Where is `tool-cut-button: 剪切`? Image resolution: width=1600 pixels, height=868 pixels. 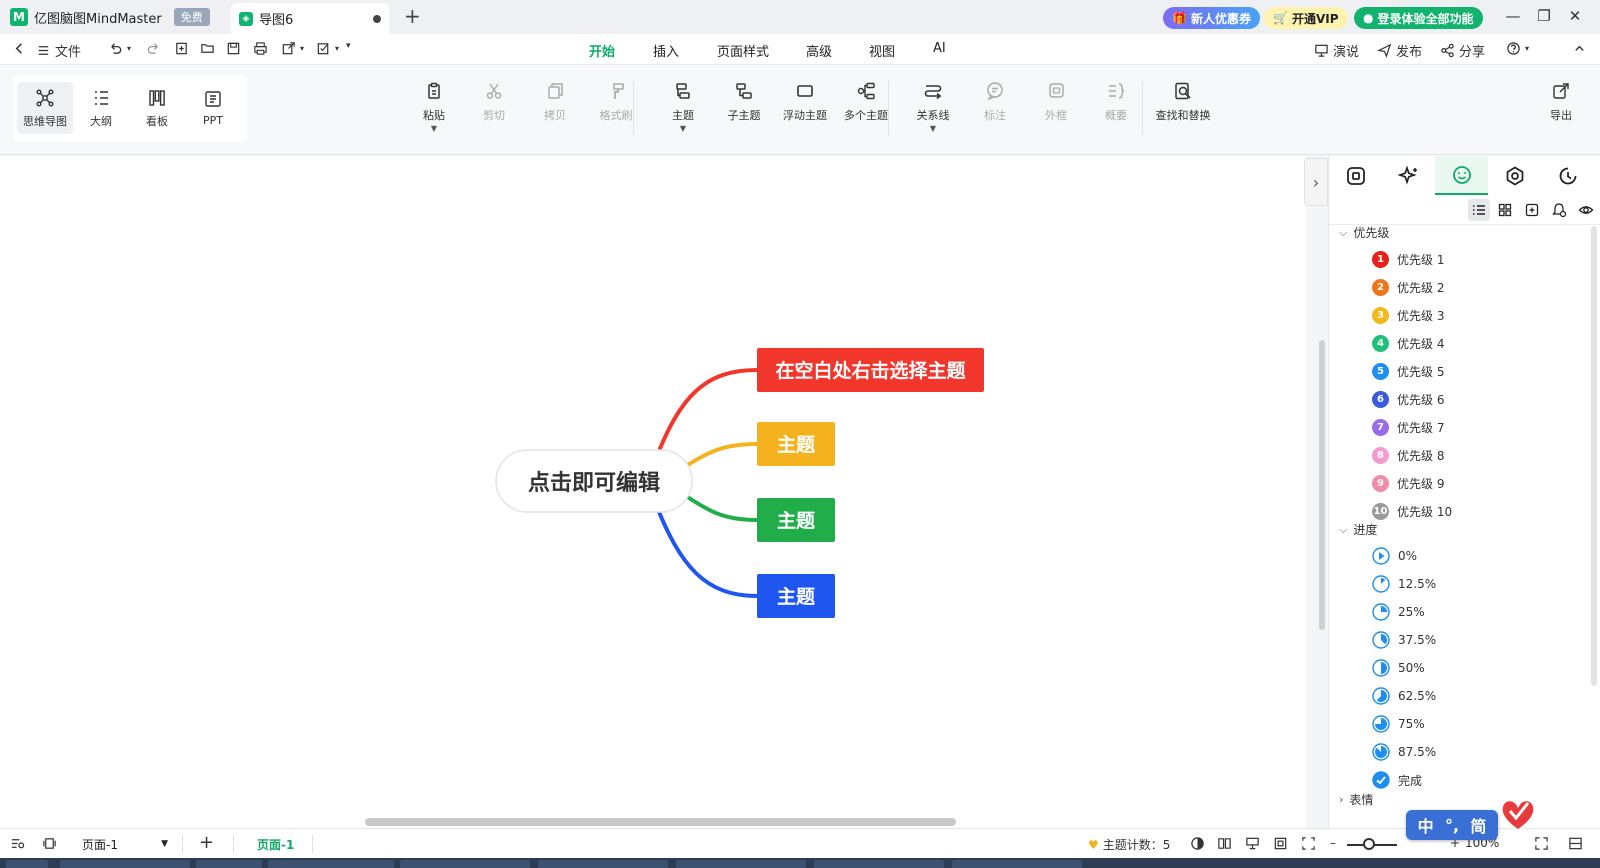 tool-cut-button: 剪切 is located at coordinates (494, 102).